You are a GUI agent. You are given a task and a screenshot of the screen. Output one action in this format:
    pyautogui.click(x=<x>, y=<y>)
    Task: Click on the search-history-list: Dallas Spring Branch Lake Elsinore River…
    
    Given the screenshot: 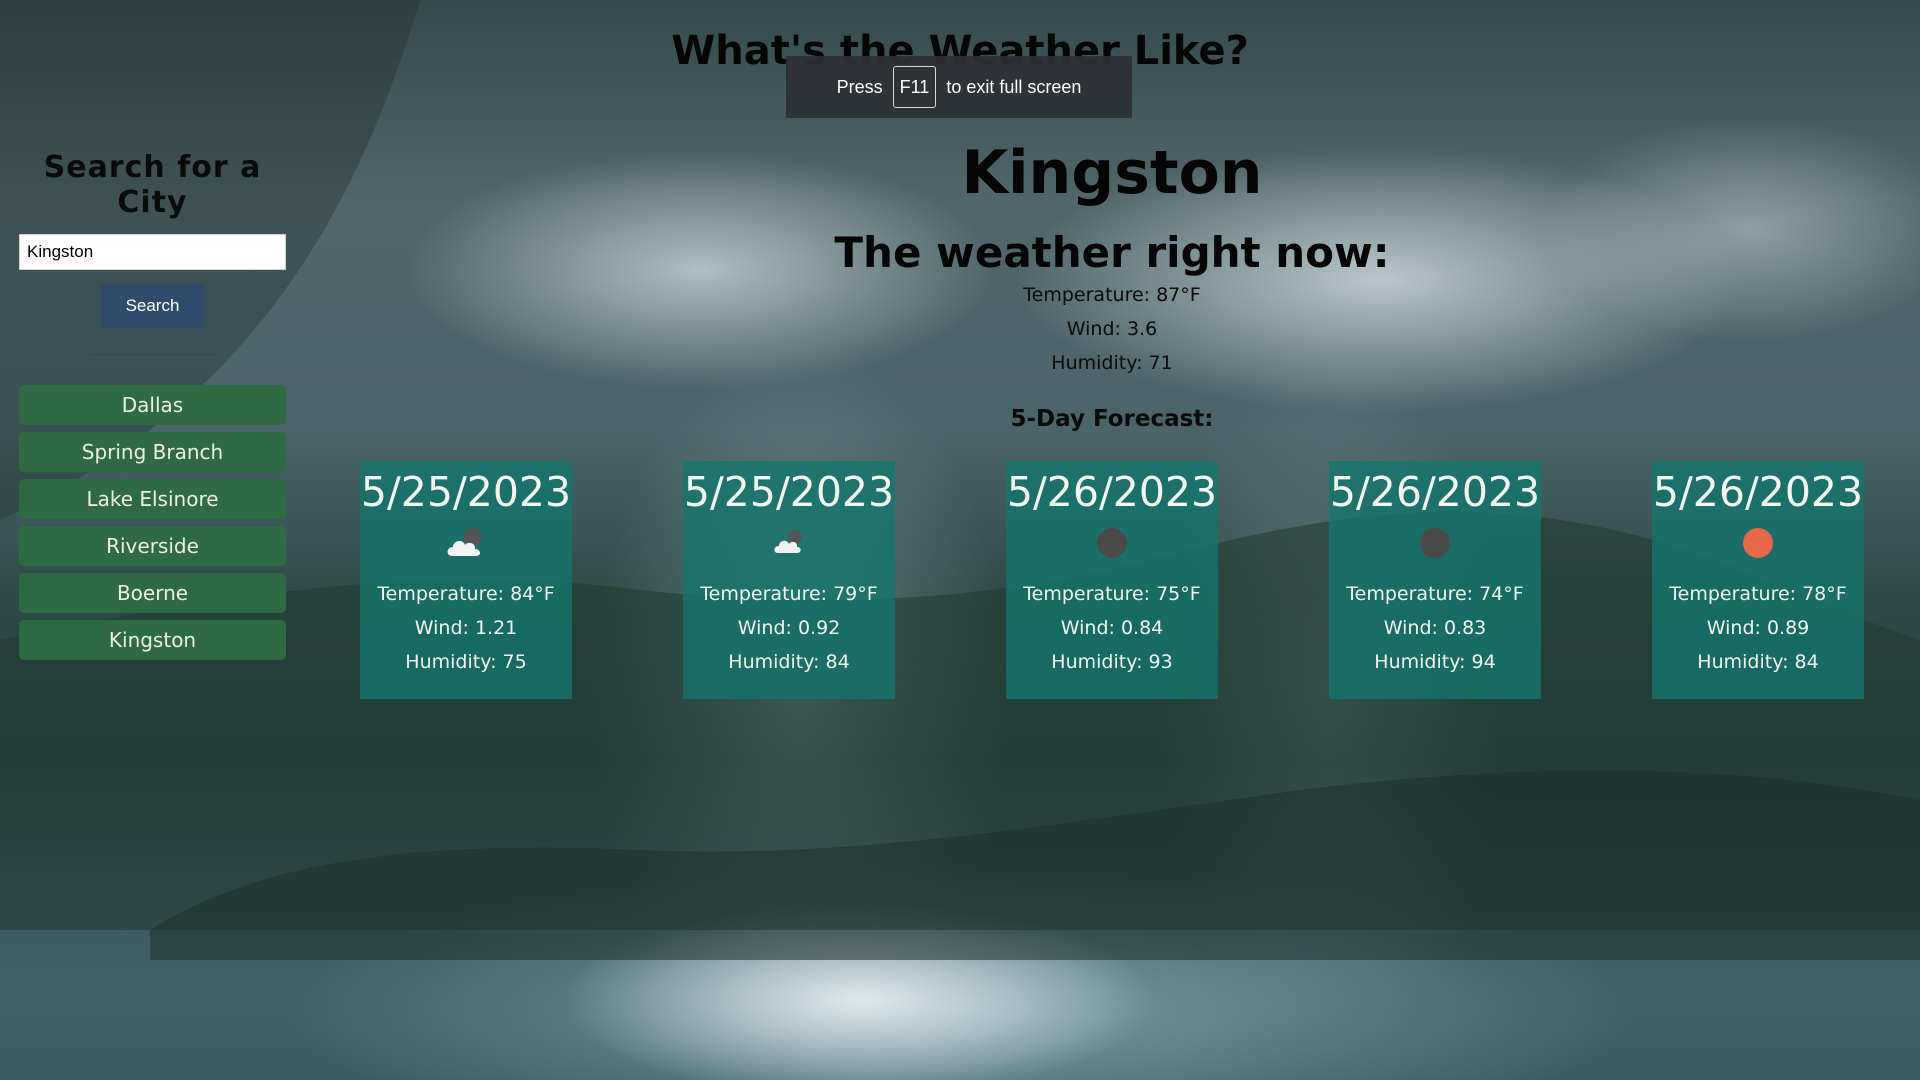 What is the action you would take?
    pyautogui.click(x=152, y=522)
    